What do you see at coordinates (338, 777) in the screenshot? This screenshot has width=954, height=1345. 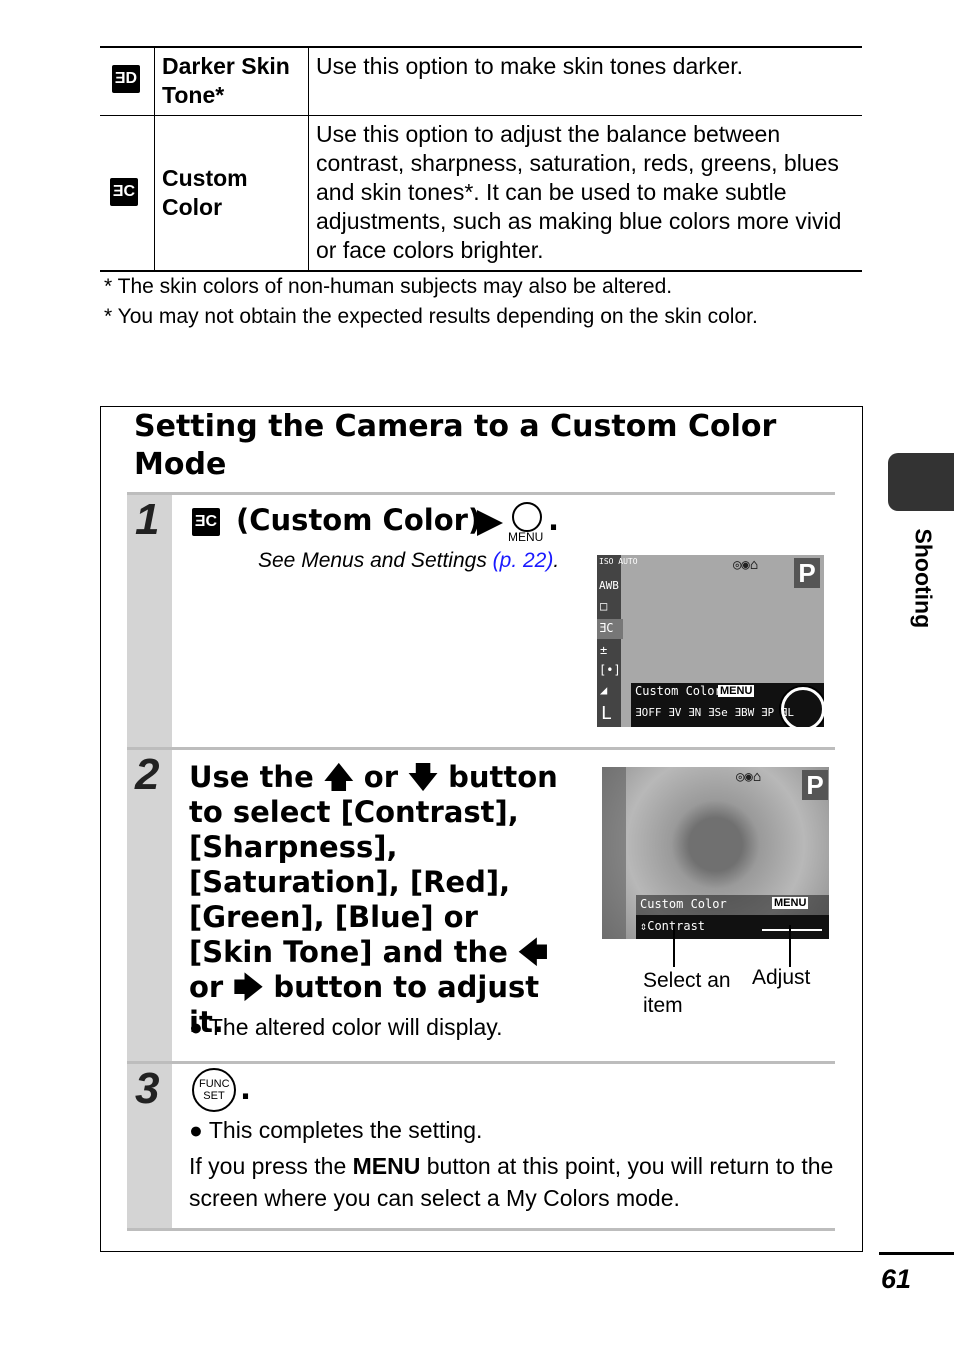 I see `up-arrow-icon: 🡅` at bounding box center [338, 777].